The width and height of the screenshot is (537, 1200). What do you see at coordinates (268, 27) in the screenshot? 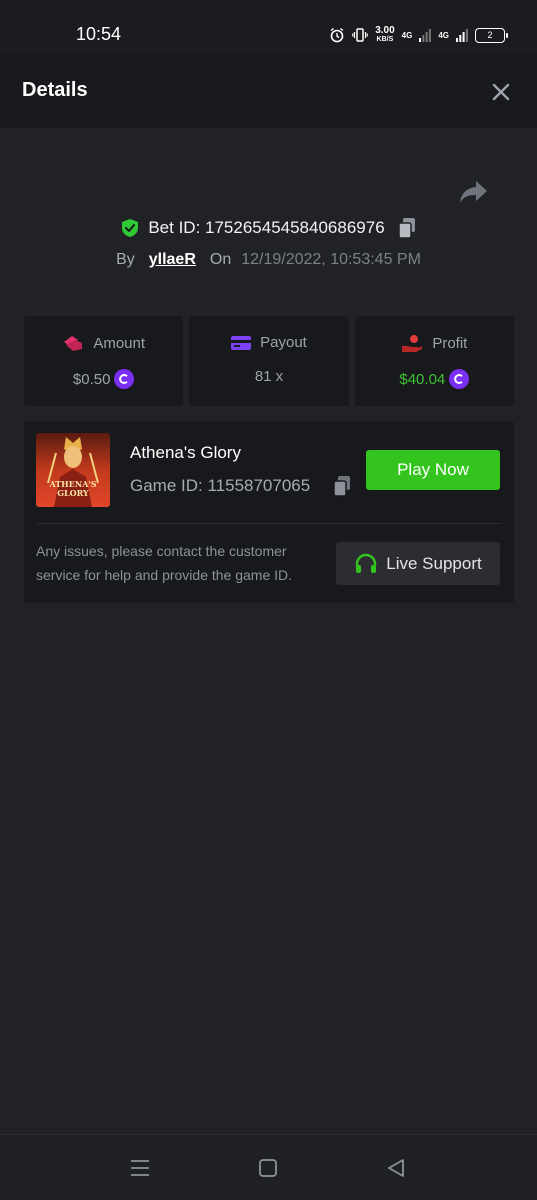
I see `status-bar: 10:54 3.00 KB/S 4G 4G 2` at bounding box center [268, 27].